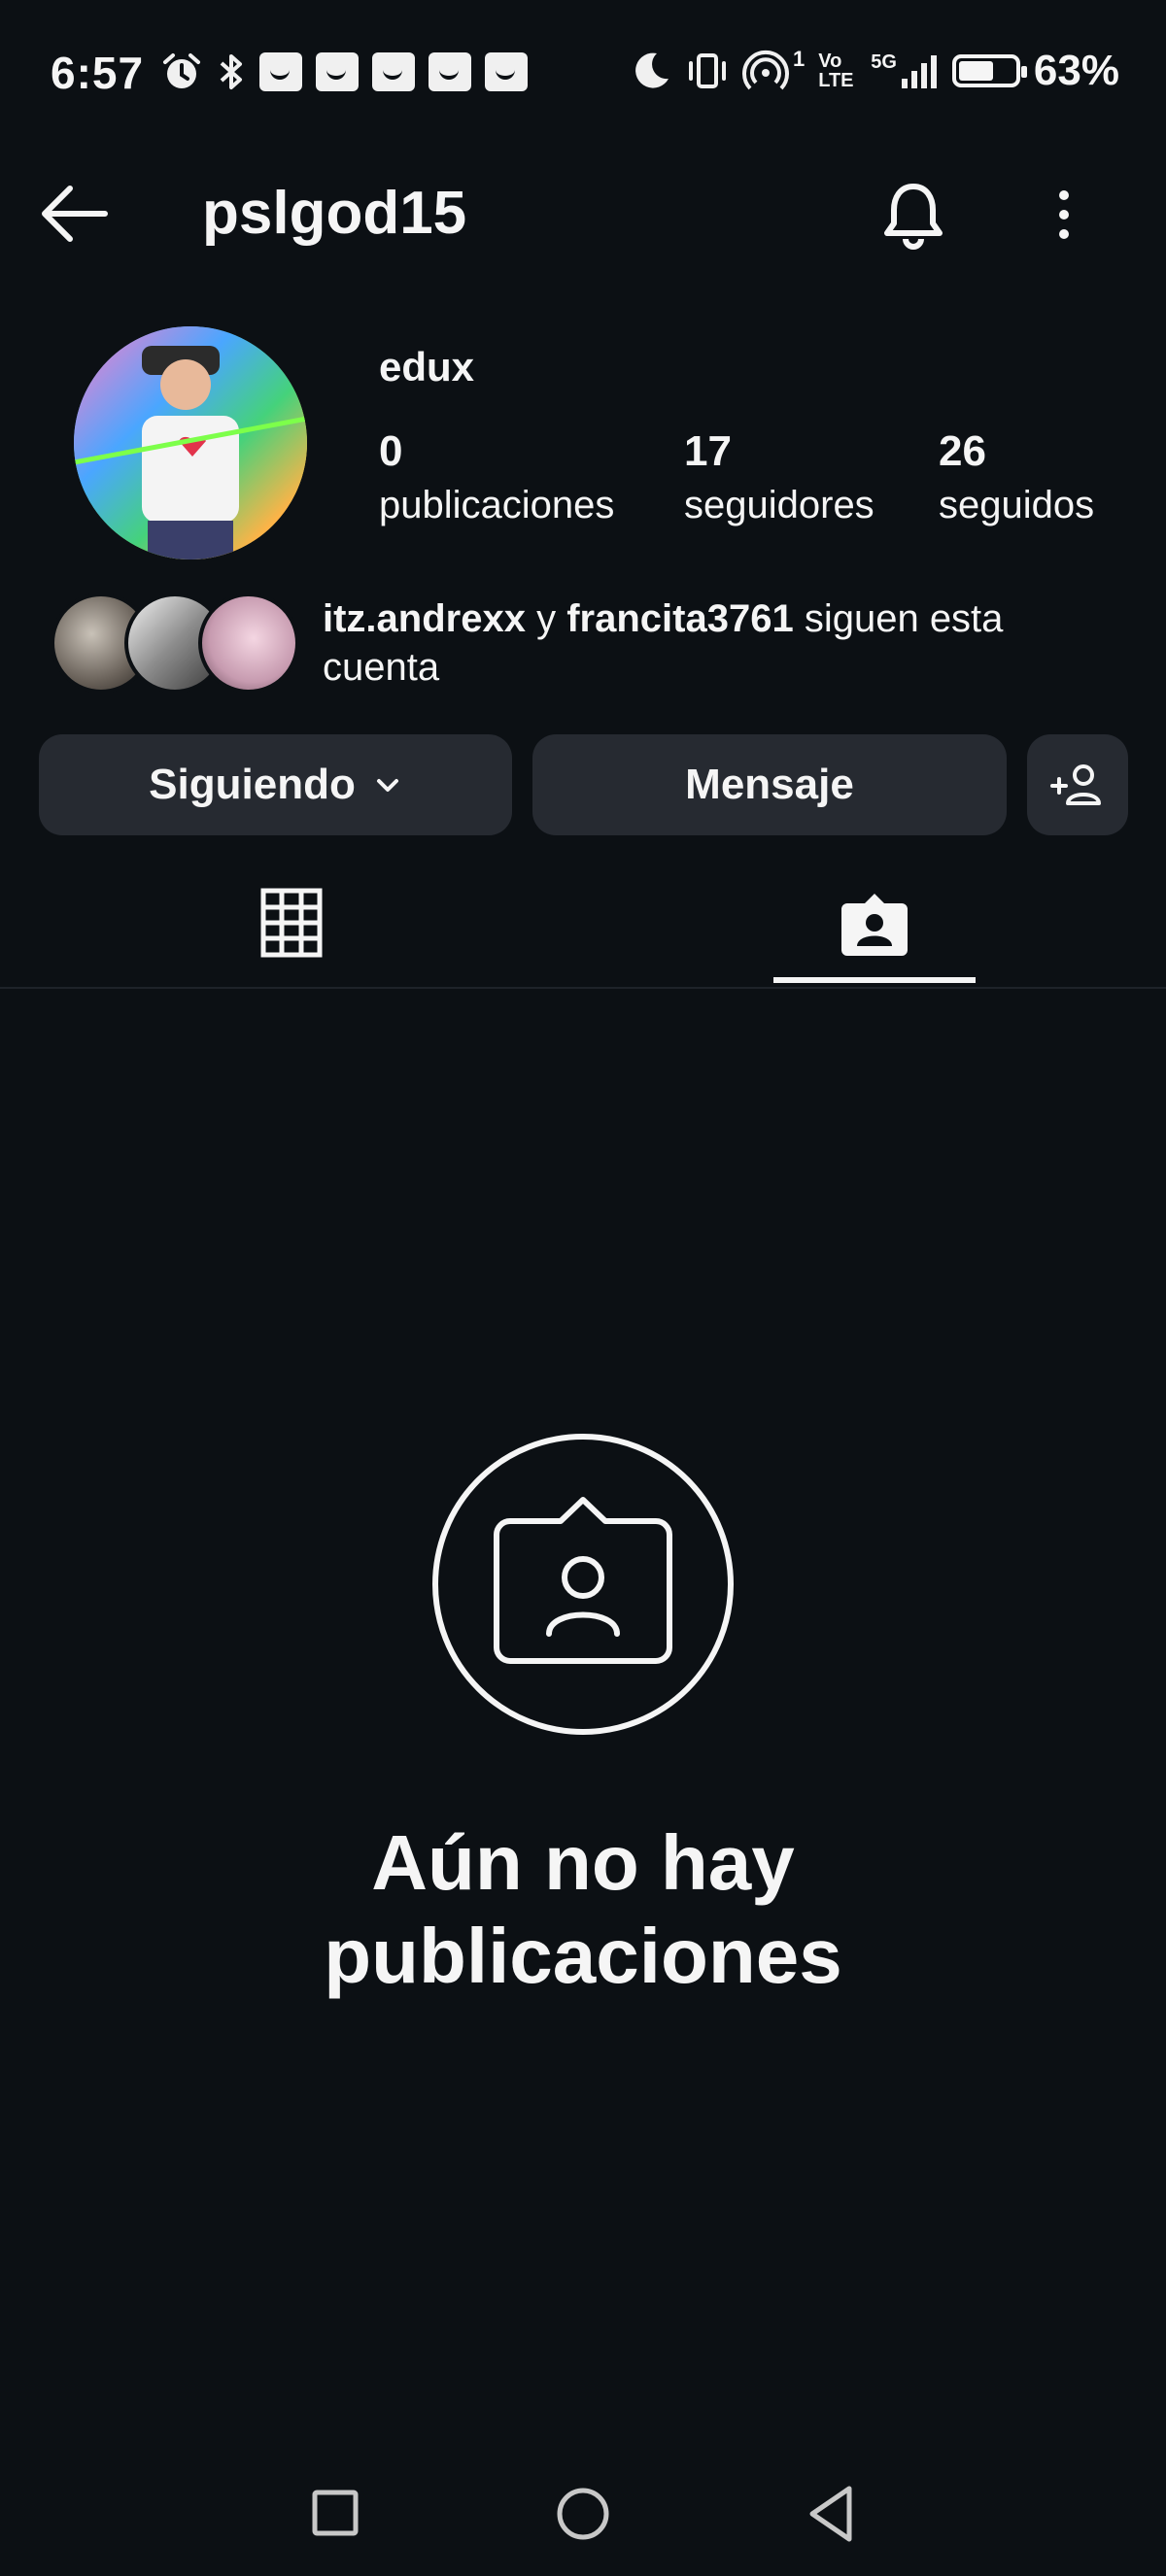 This screenshot has height=2576, width=1166. Describe the element at coordinates (652, 70) in the screenshot. I see `do-not-disturb-moon-icon` at that location.